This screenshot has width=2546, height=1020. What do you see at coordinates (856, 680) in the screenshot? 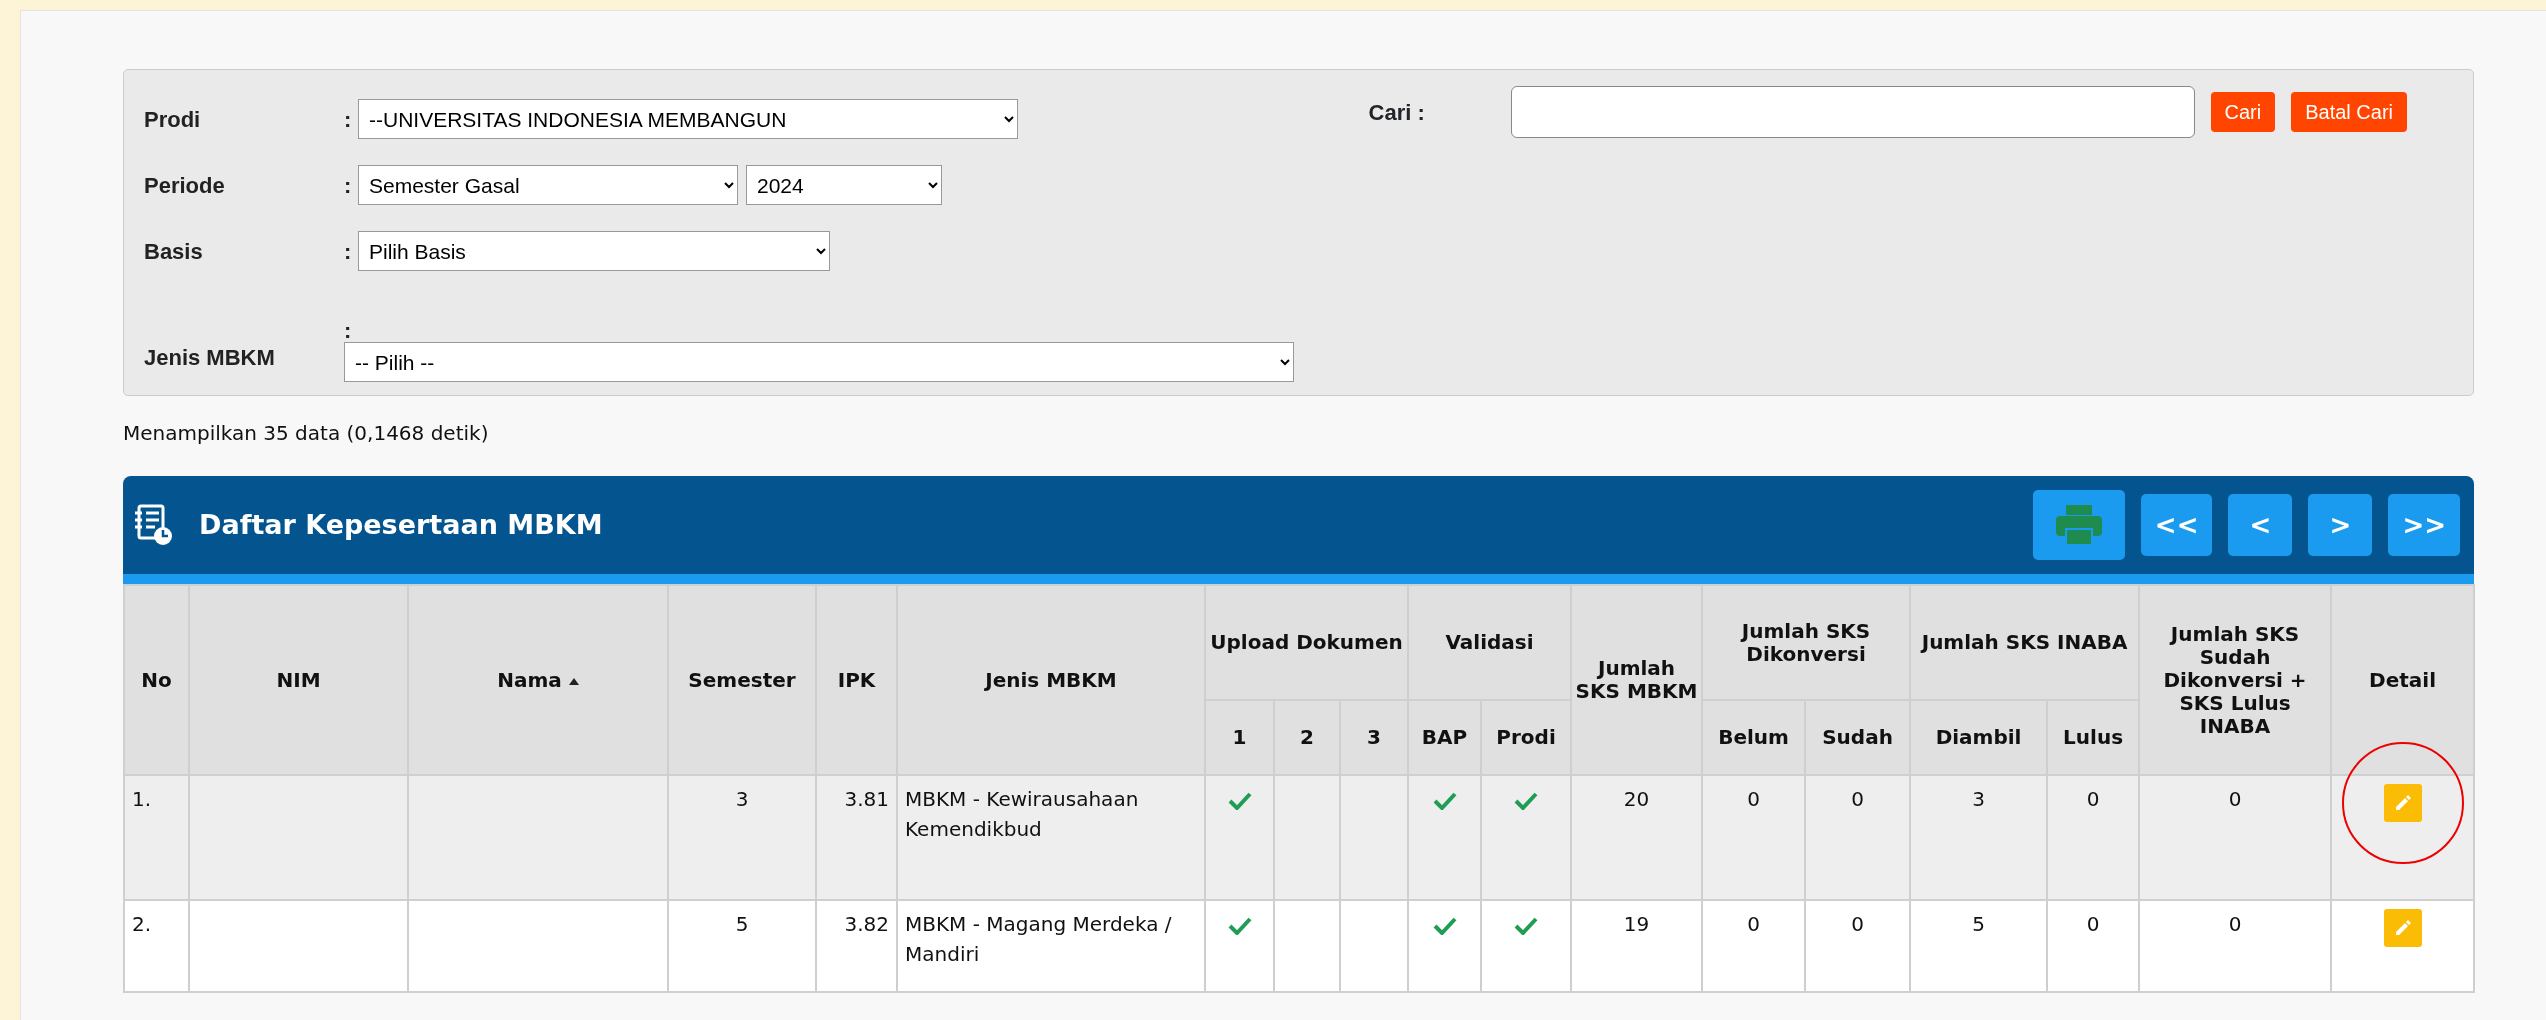
I see `column-header: IPK` at bounding box center [856, 680].